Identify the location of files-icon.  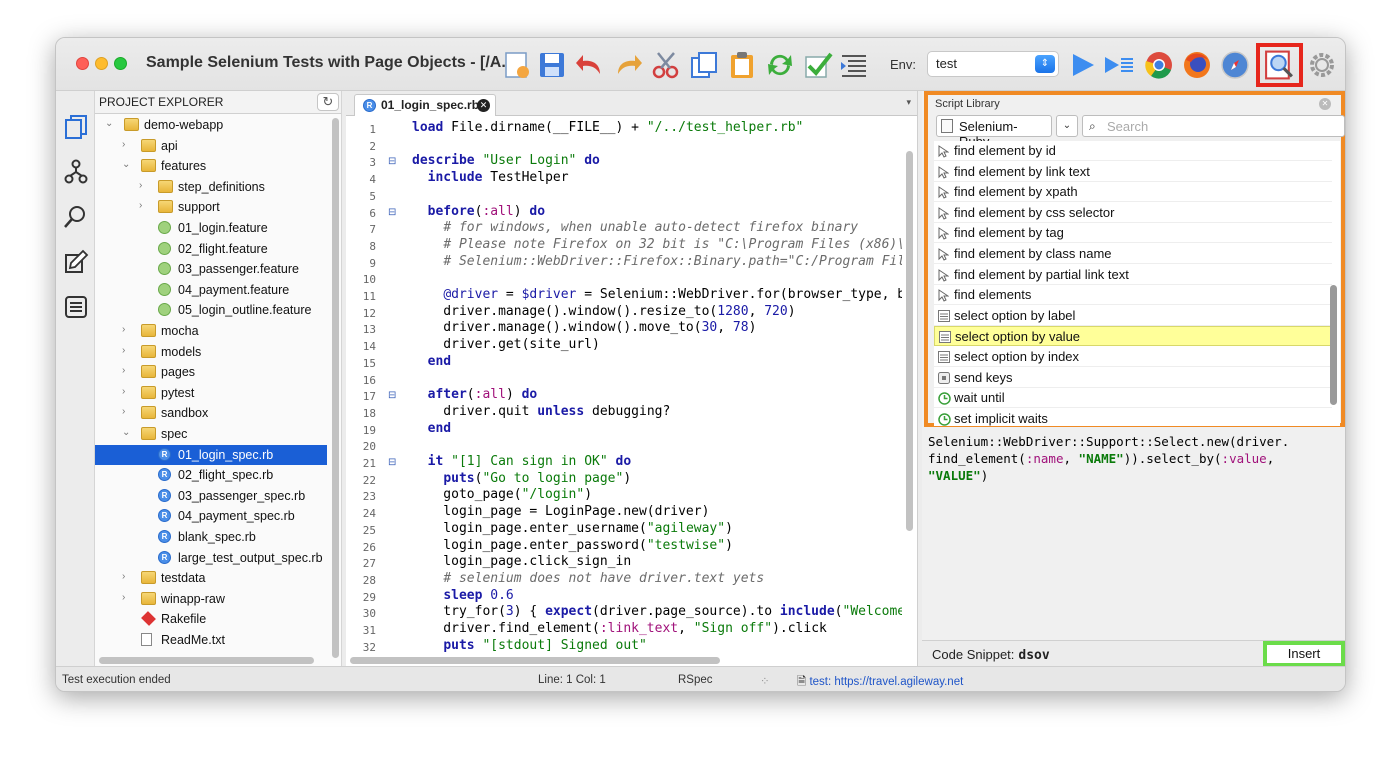
(76, 127).